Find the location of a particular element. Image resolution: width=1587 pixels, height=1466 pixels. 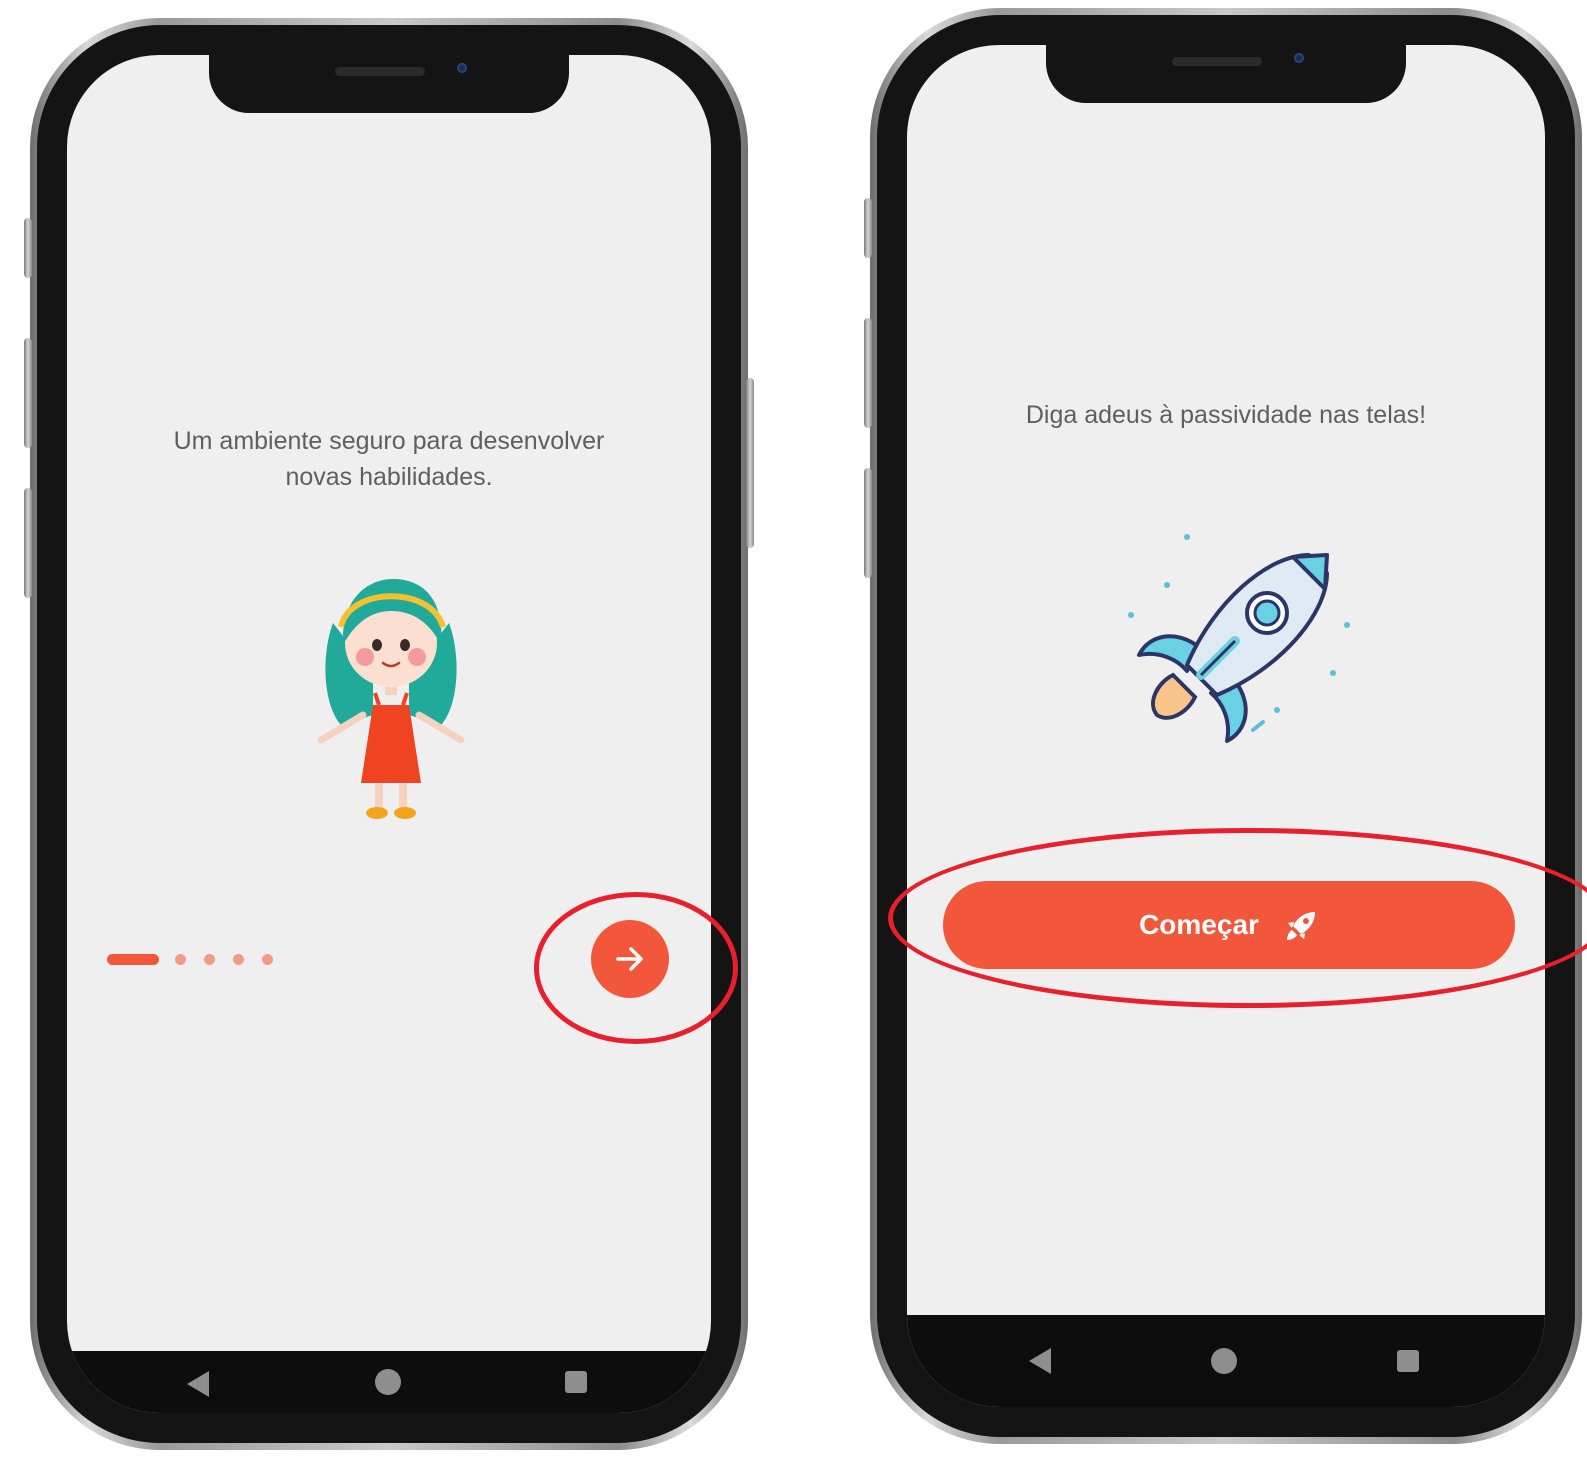

caption-line-2: novas habilidades. is located at coordinates (389, 477).